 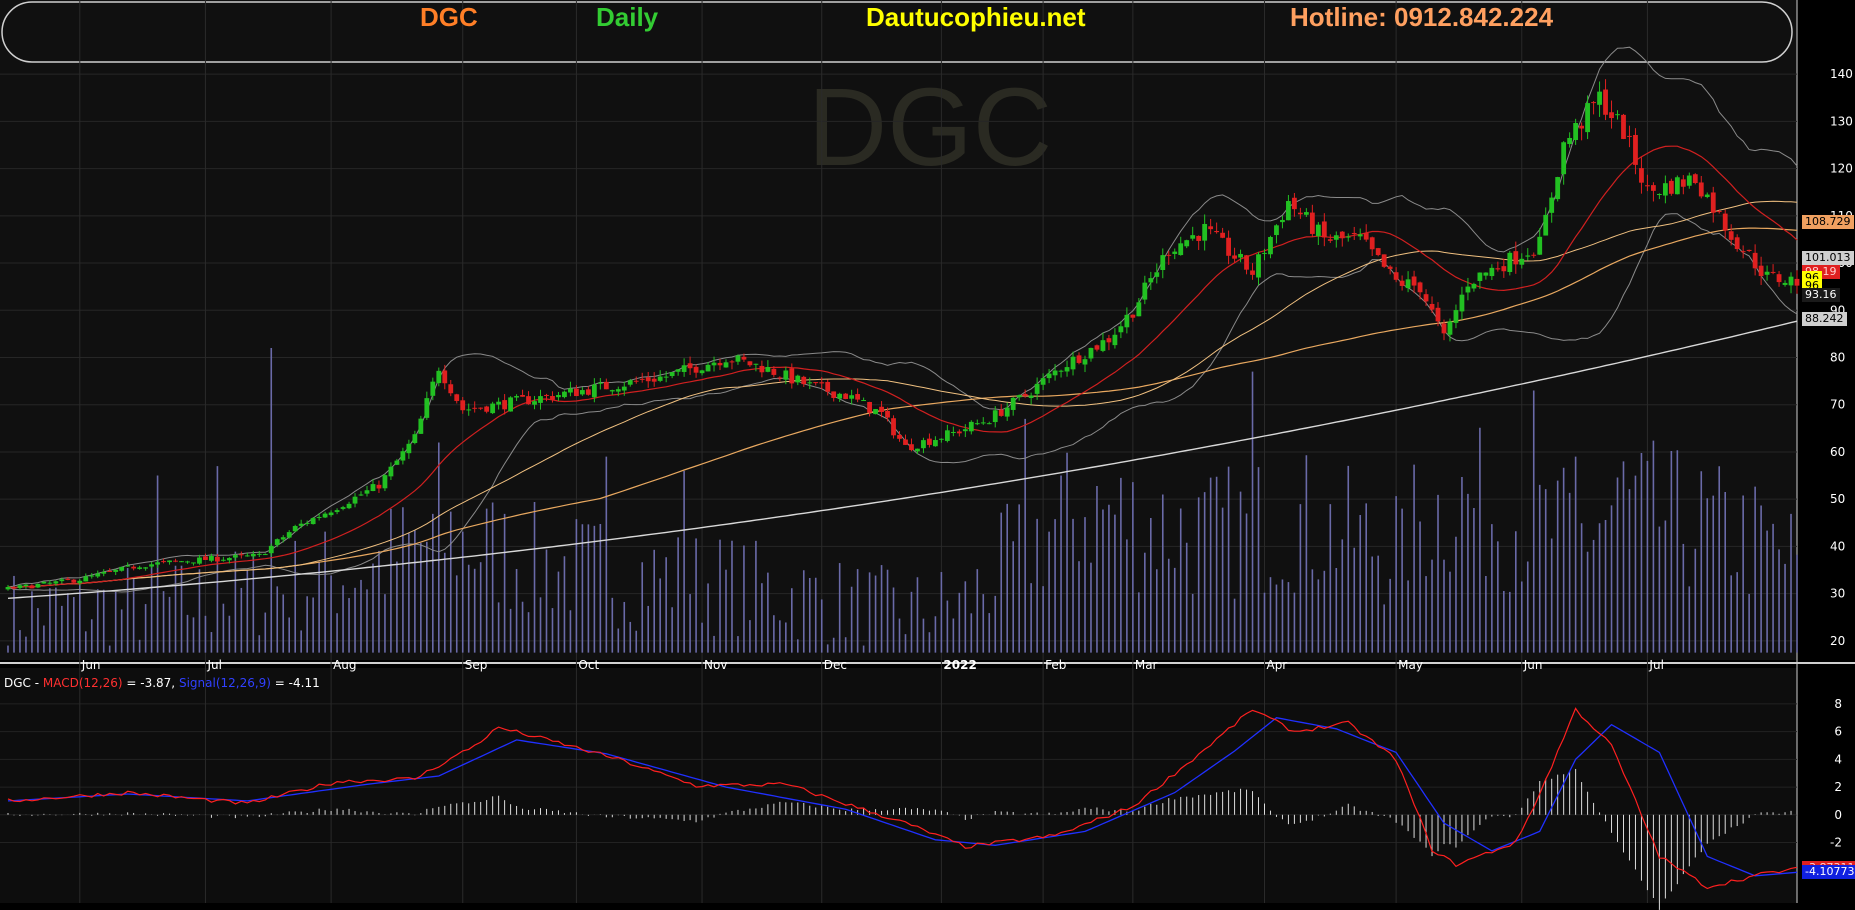 I want to click on price-tick-label: 120, so click(x=1841, y=169).